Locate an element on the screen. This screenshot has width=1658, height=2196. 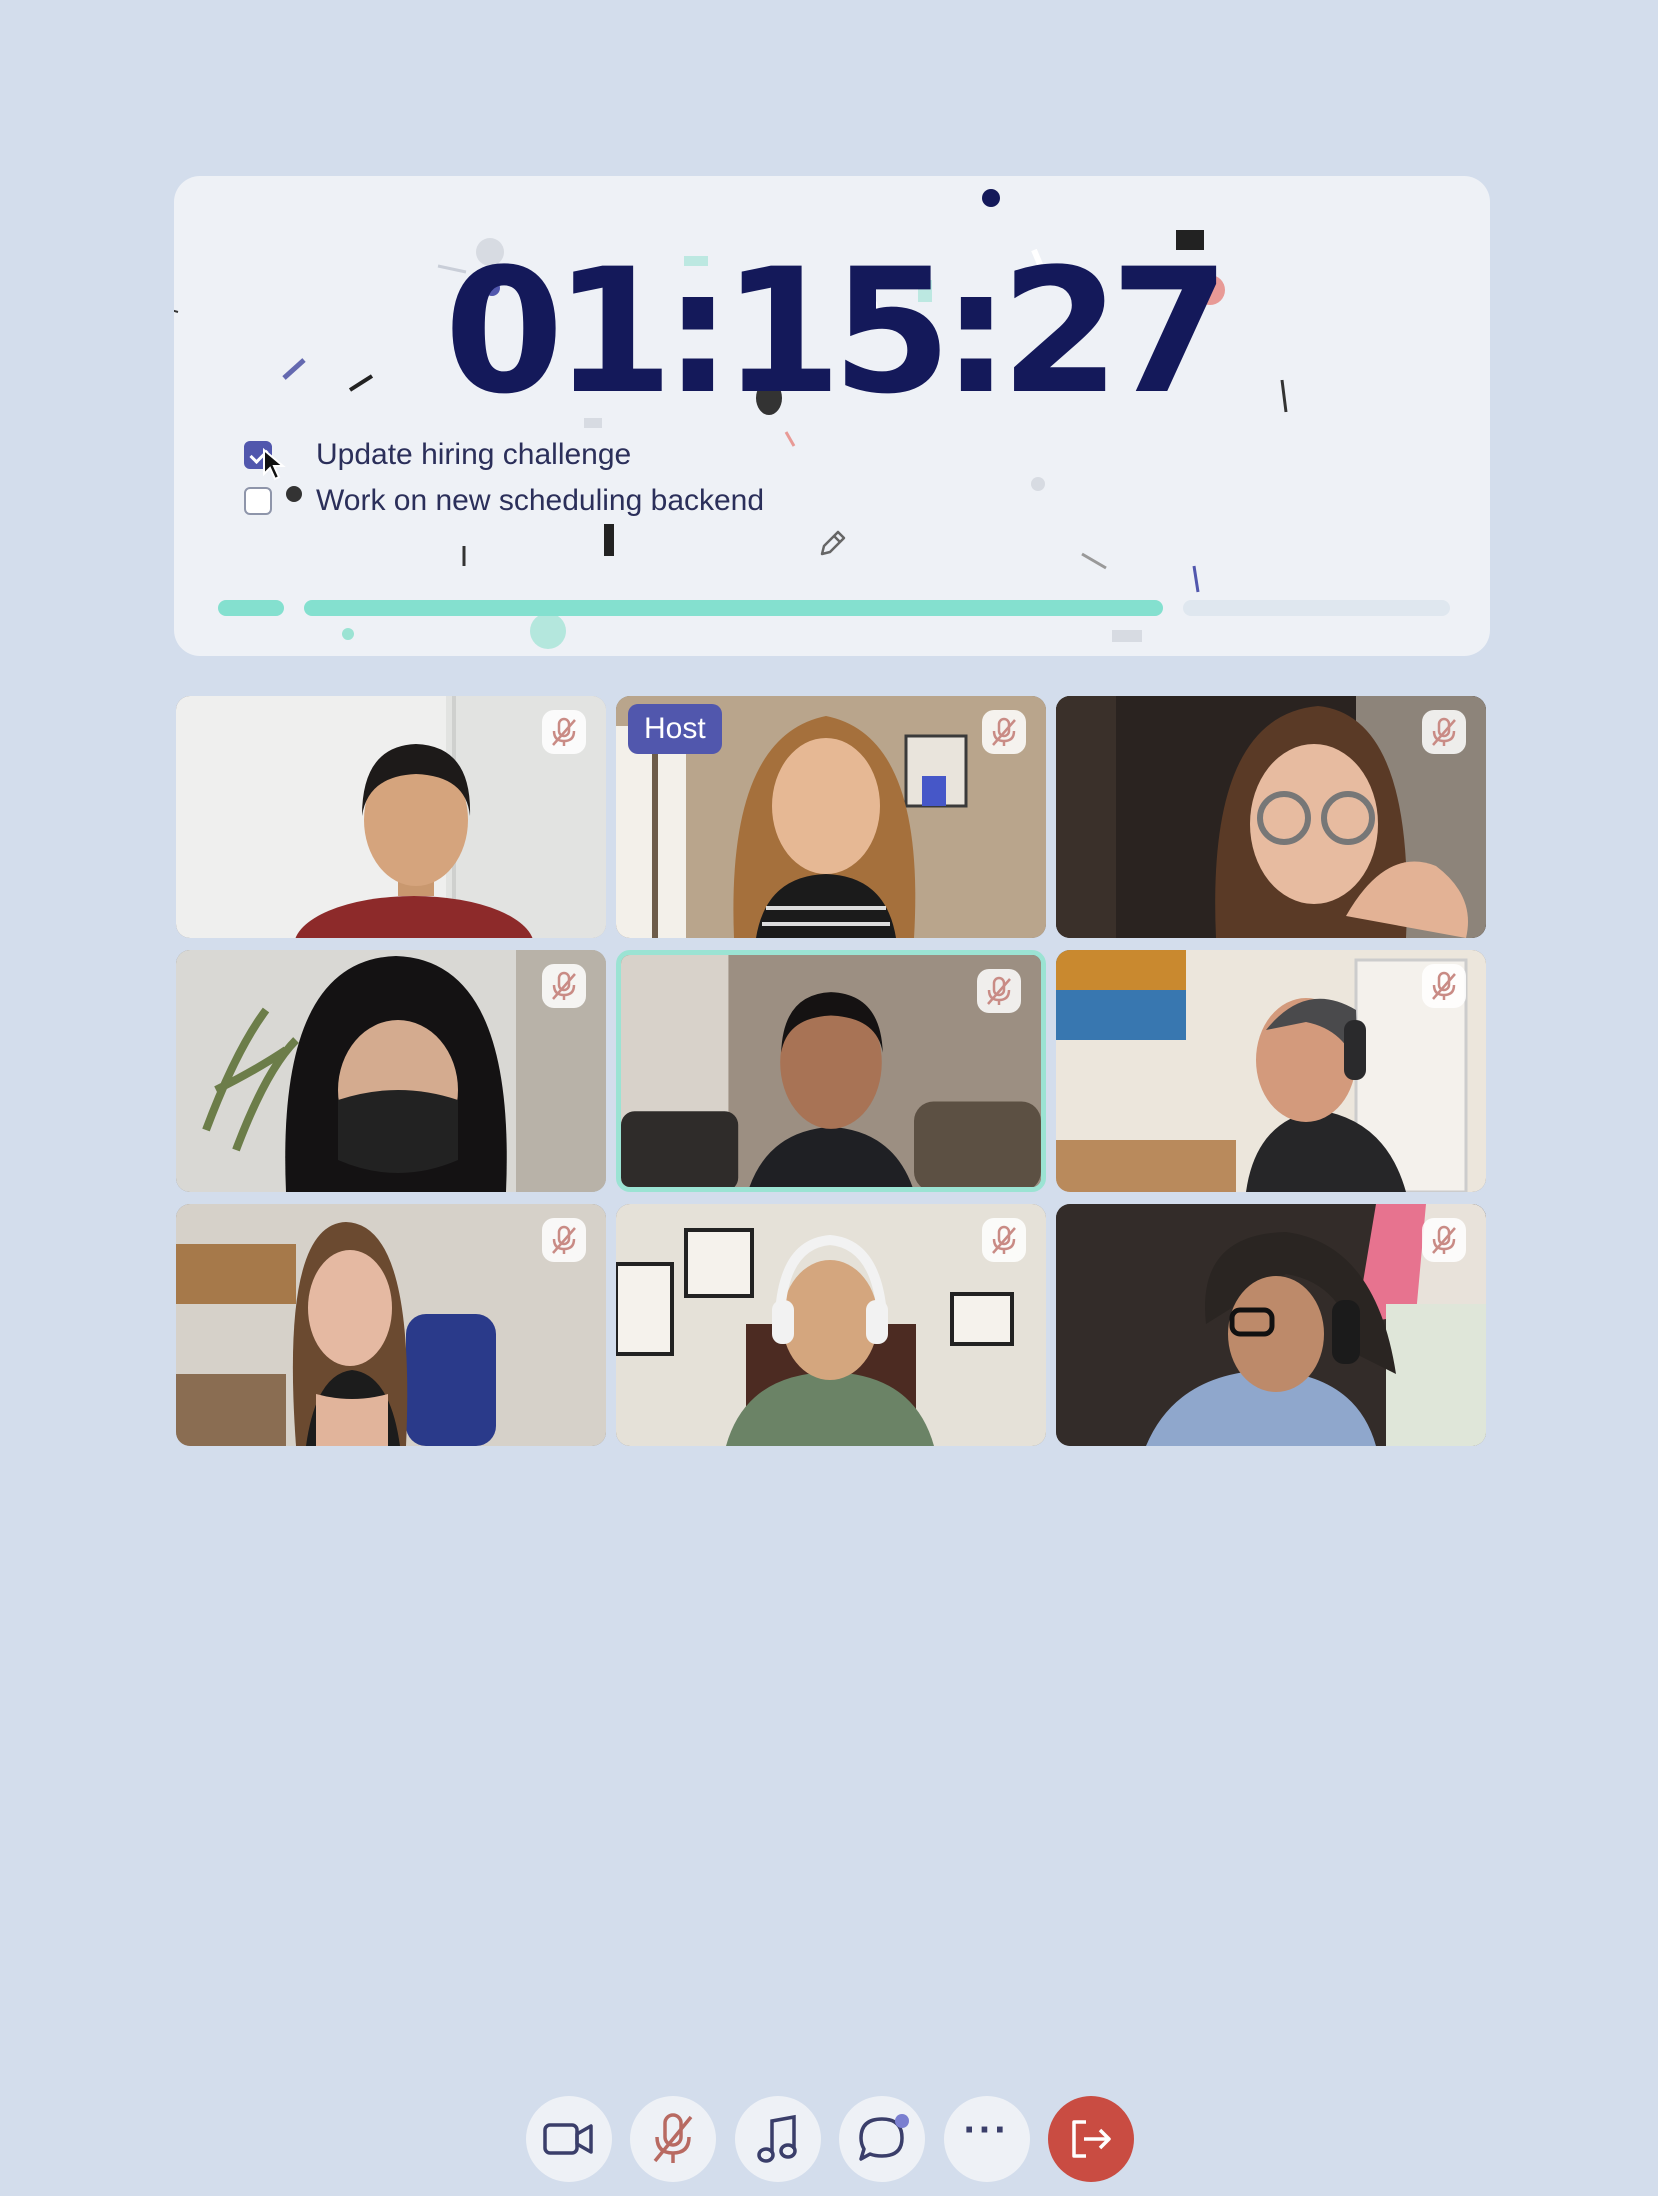
more-options-button: ··· is located at coordinates (986, 2139).